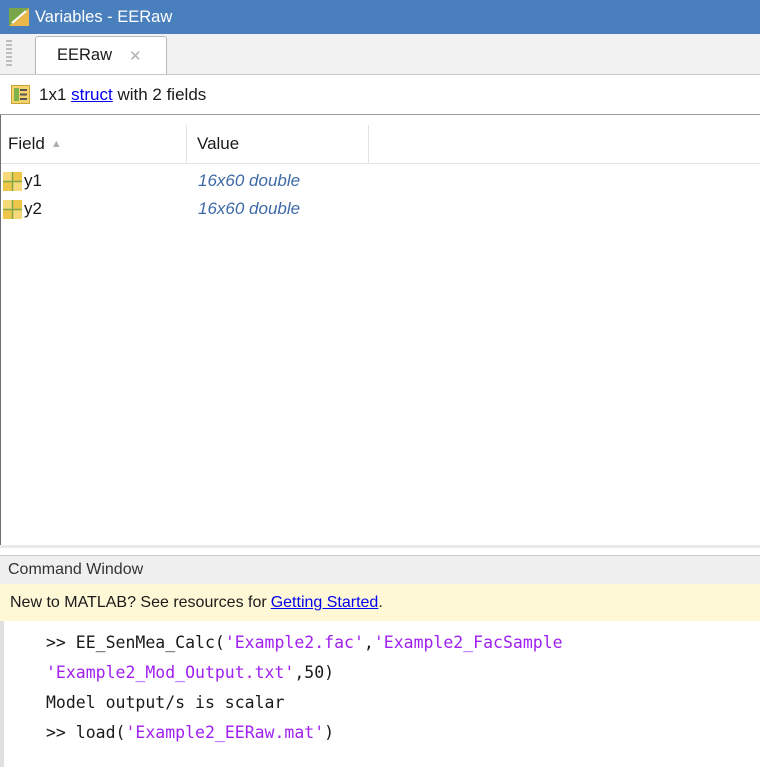 This screenshot has height=767, width=760. Describe the element at coordinates (86, 732) in the screenshot. I see `code-text: >> load(` at that location.